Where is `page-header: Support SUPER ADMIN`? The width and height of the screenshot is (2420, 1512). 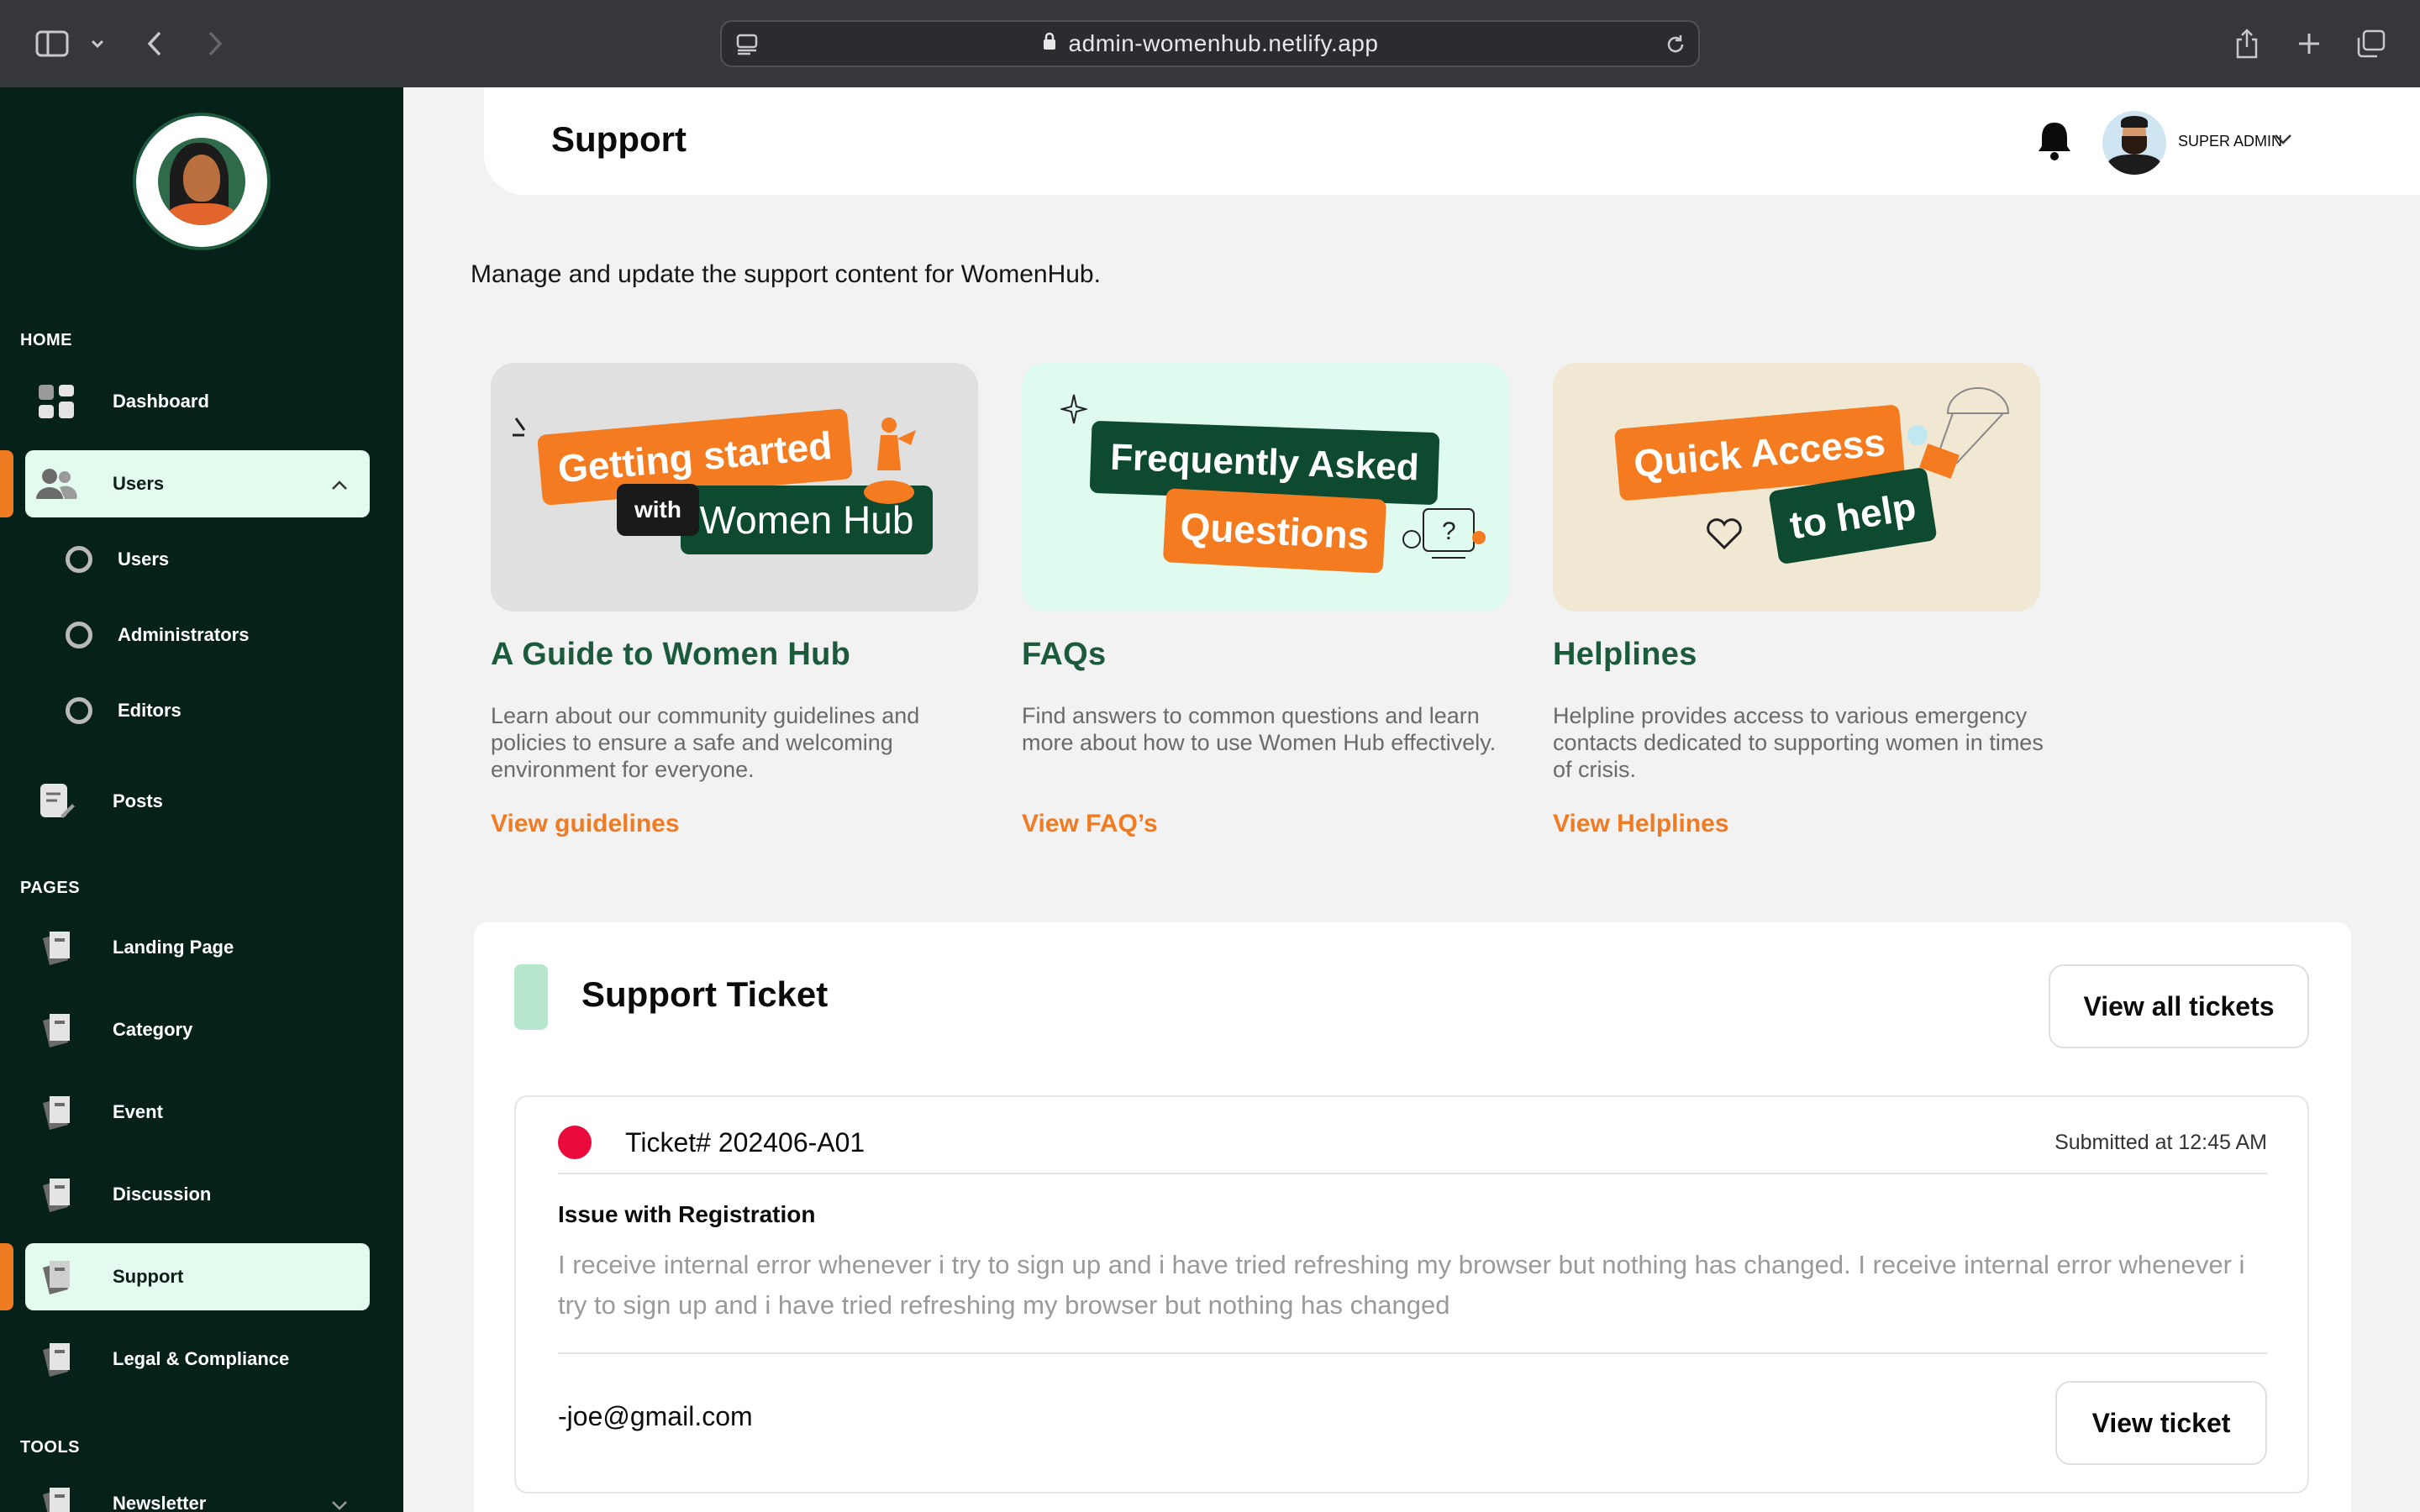 page-header: Support SUPER ADMIN is located at coordinates (1452, 141).